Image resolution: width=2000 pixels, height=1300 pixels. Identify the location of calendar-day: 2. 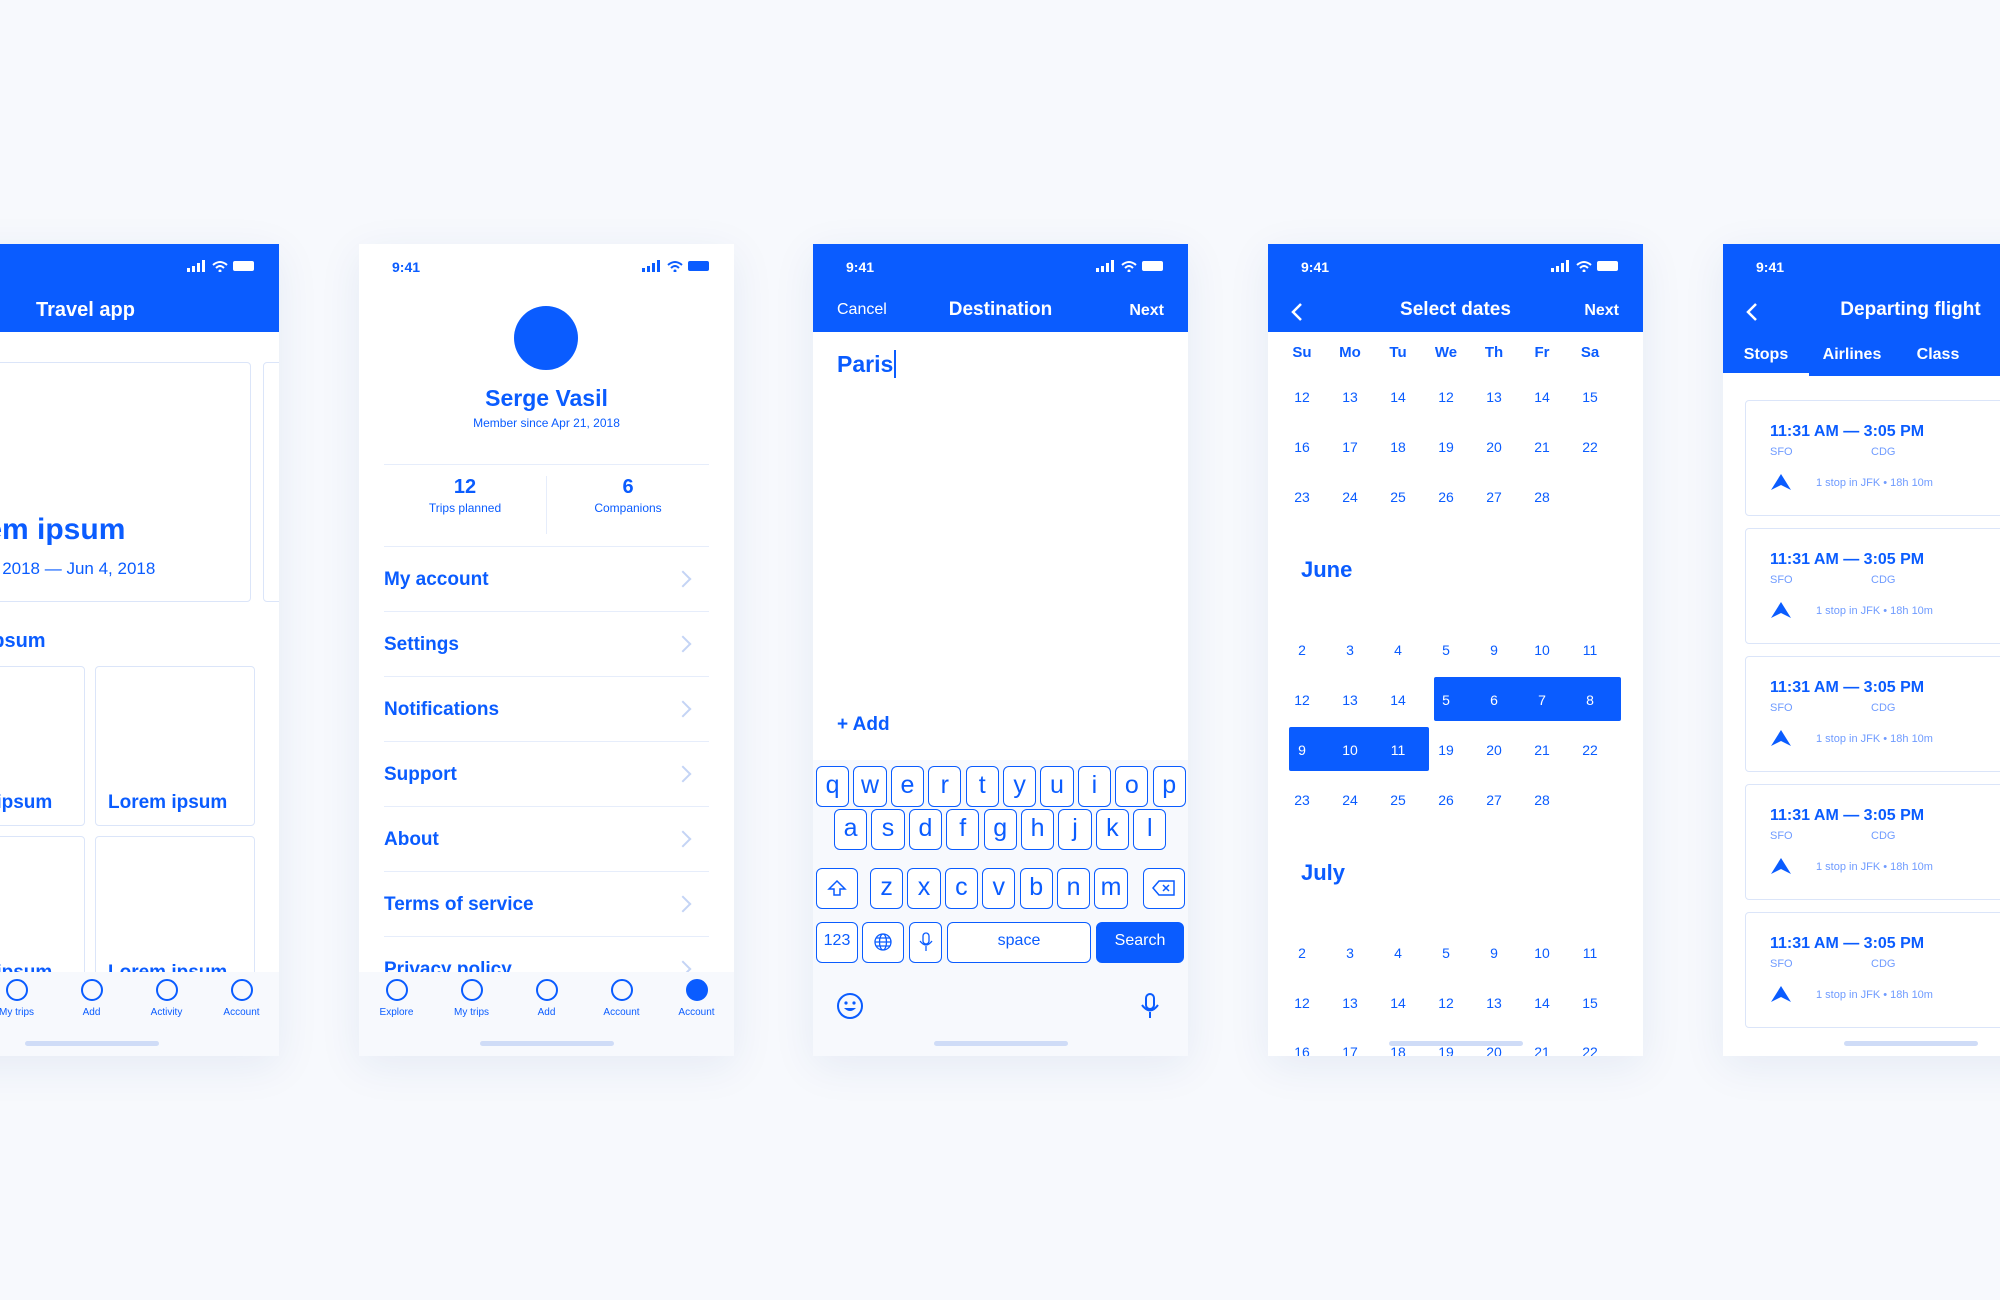
(1302, 953).